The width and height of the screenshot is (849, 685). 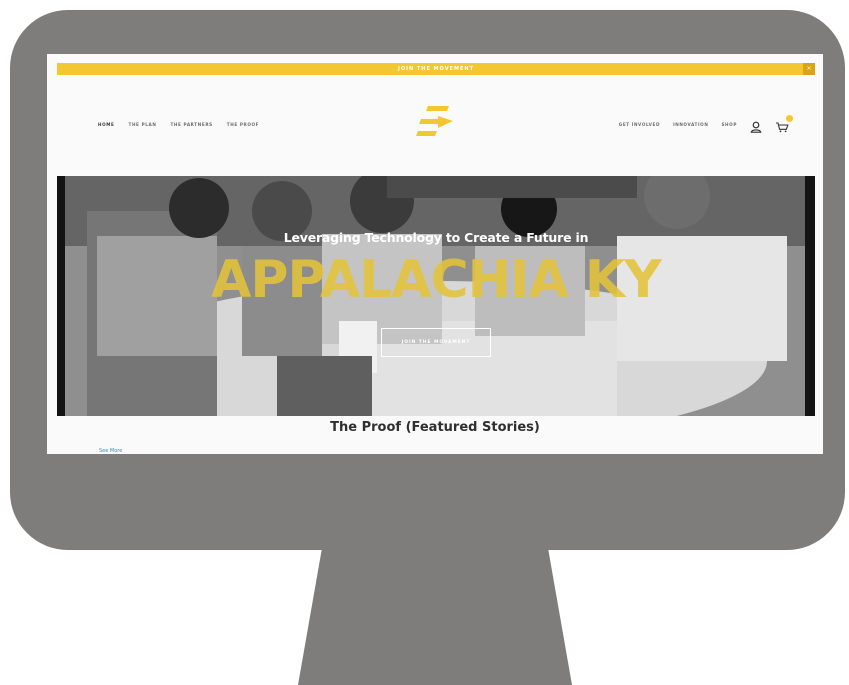 I want to click on nav-item-get-involved: GET INVOLVED, so click(x=639, y=124).